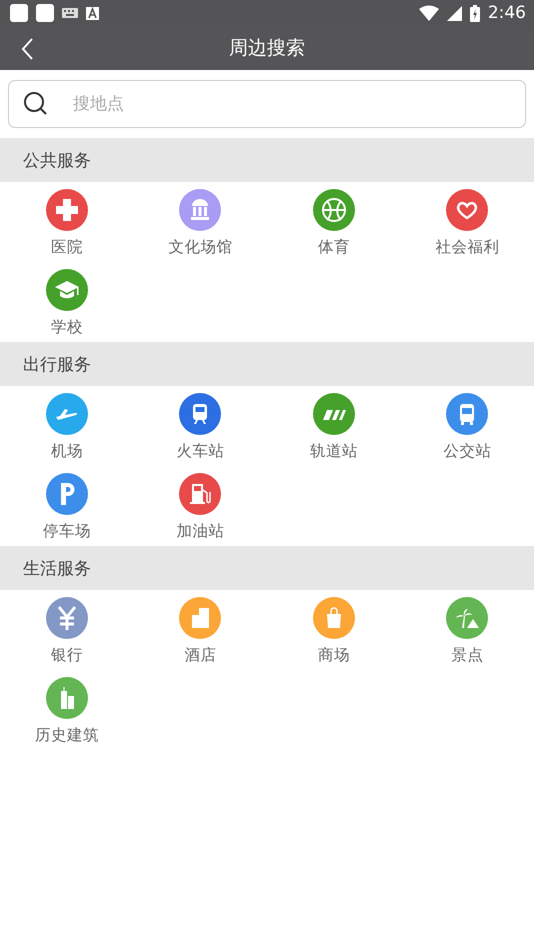  I want to click on category-item: 体育, so click(333, 222).